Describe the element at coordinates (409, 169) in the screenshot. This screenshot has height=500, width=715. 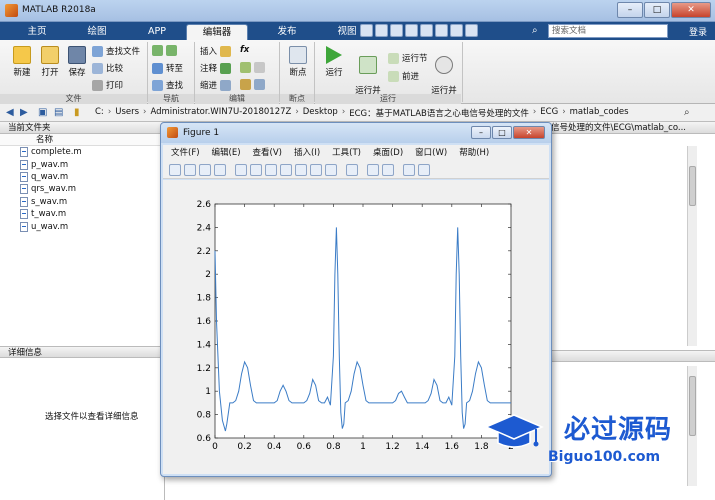
I see `hide-plot-tools-icon` at that location.